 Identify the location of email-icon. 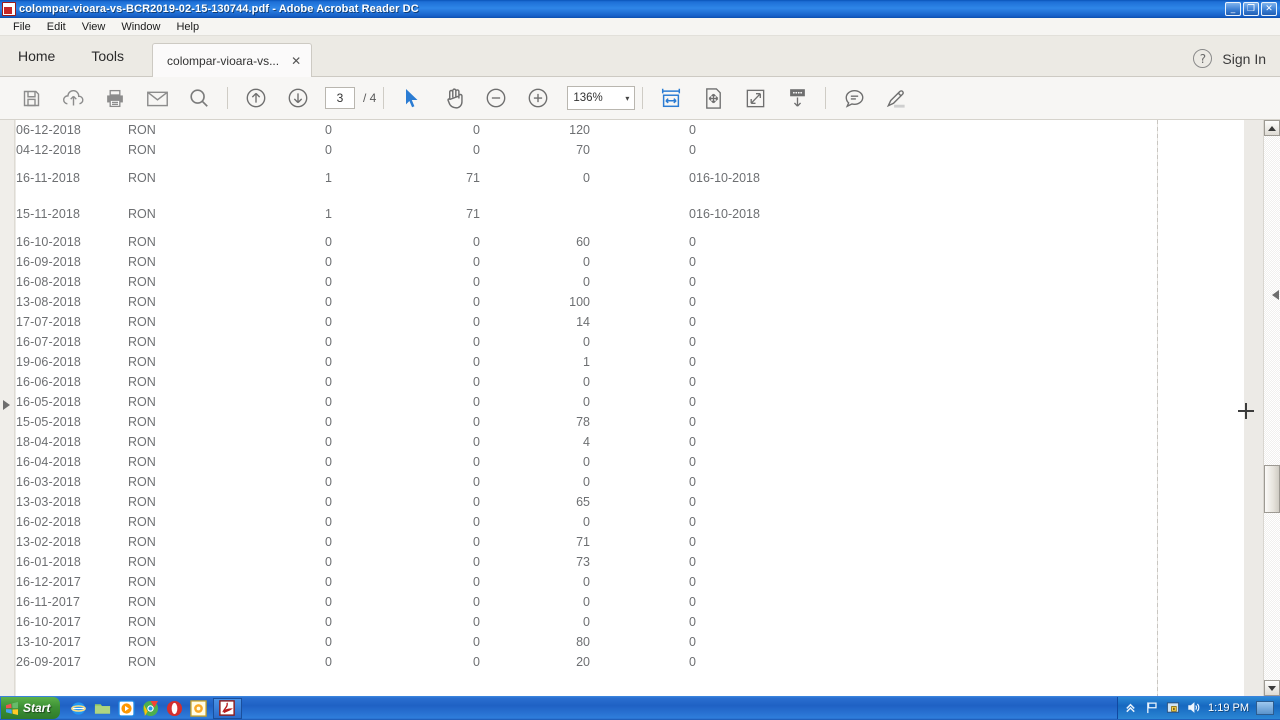
(157, 98).